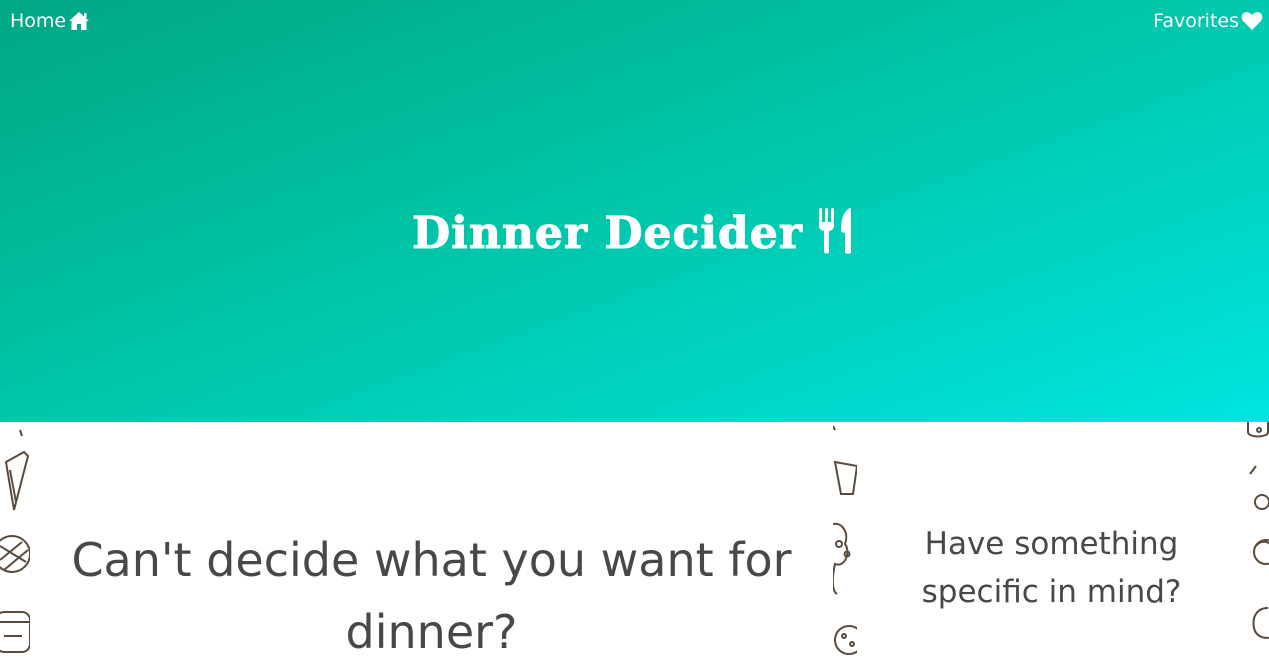  I want to click on main-card-heading: Can't decide what you want for dinner?, so click(431, 596).